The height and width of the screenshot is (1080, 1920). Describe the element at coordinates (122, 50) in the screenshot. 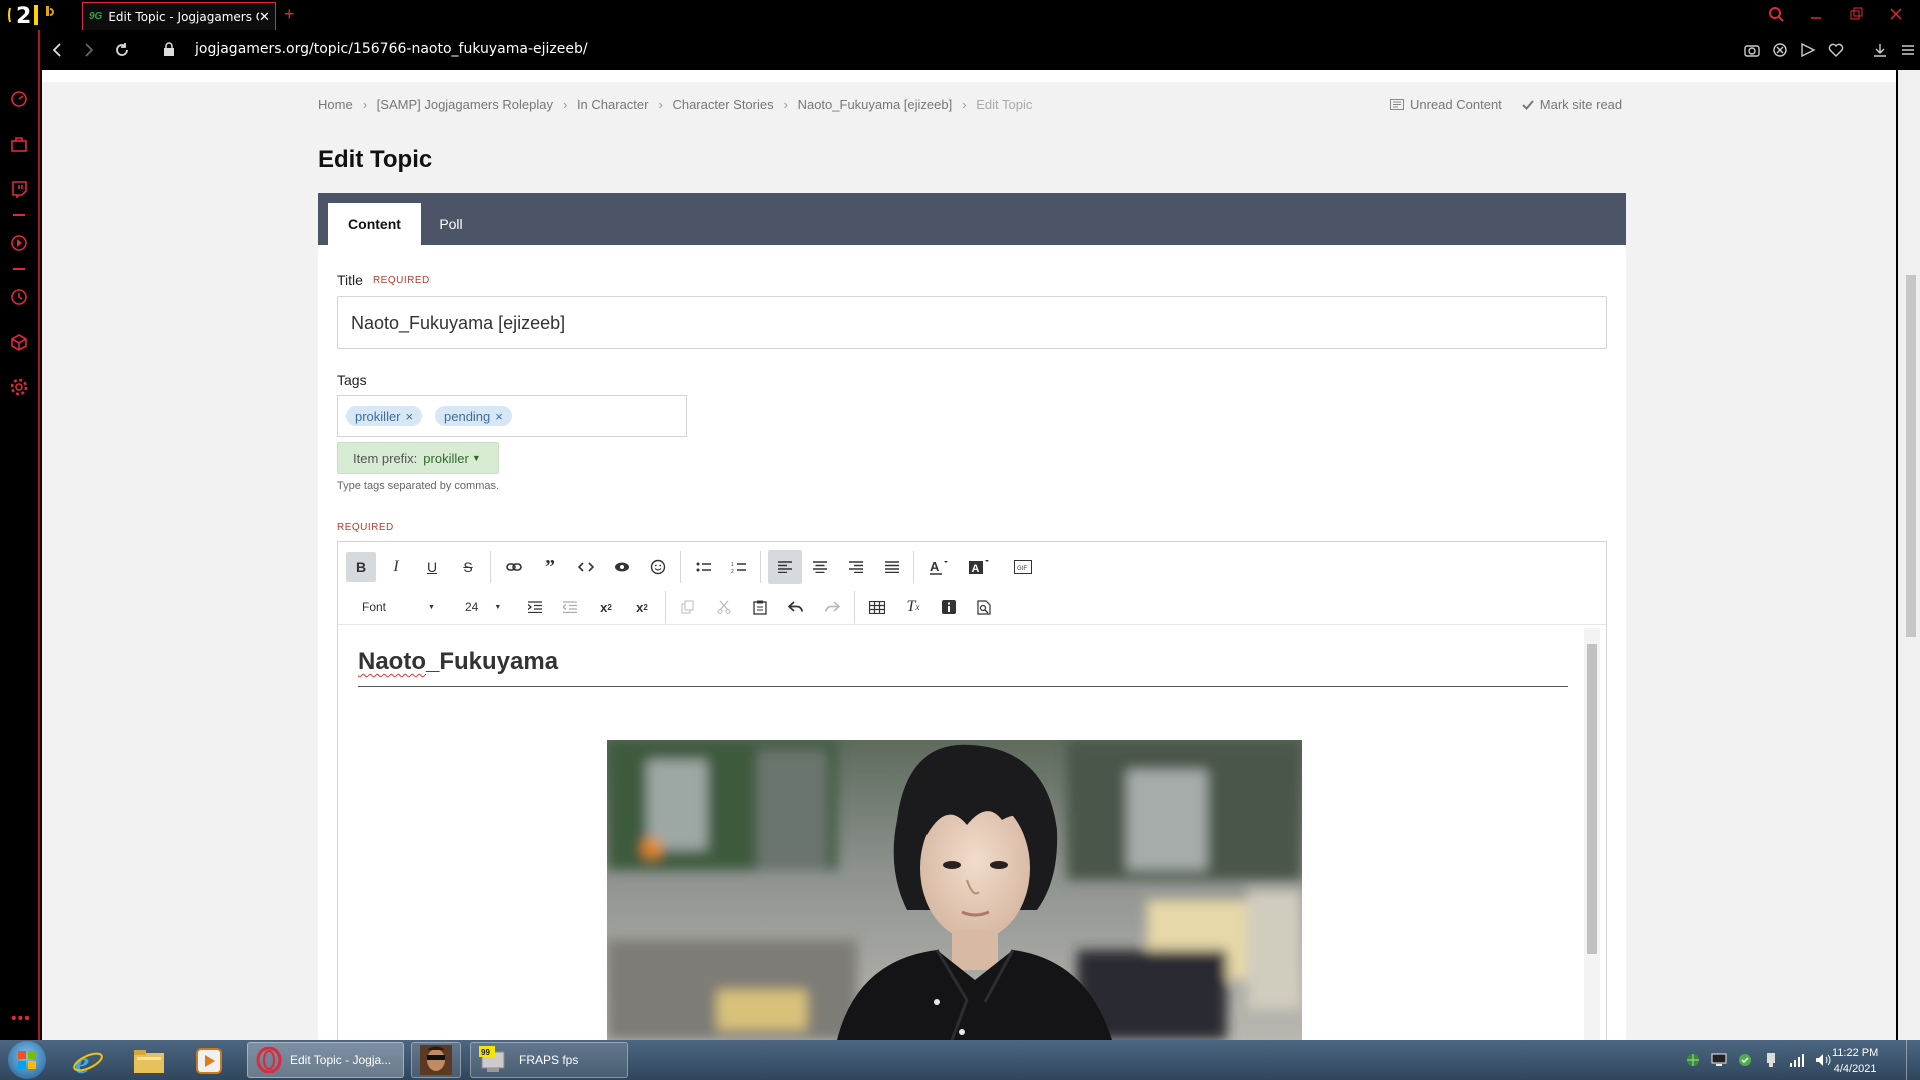

I see `reload-icon` at that location.